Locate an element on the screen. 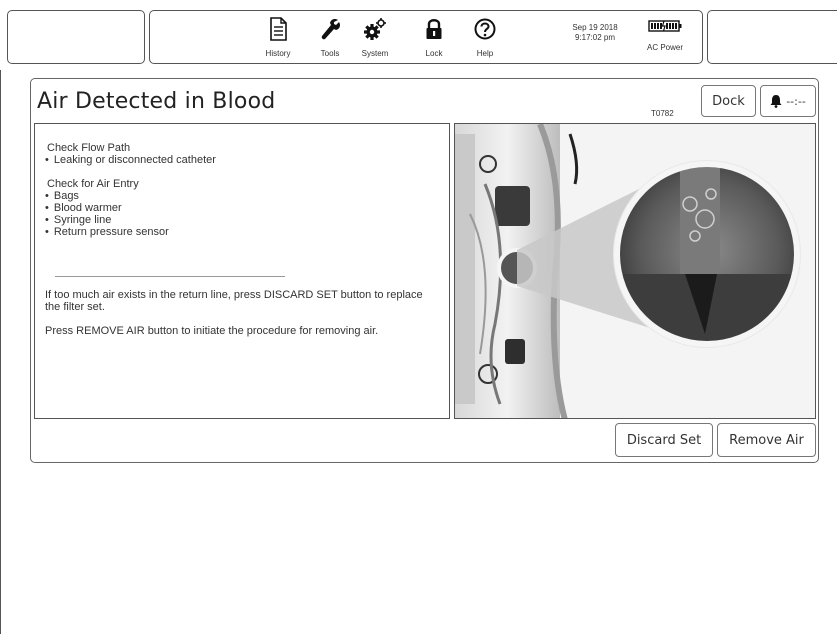 Image resolution: width=837 pixels, height=634 pixels. remove-air-button: Remove Air is located at coordinates (766, 440).